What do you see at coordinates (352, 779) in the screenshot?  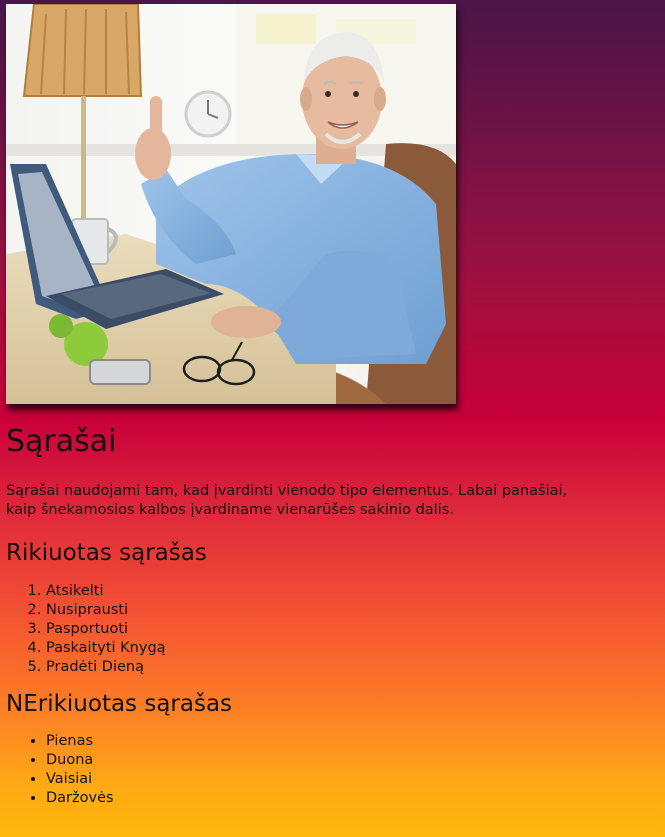 I see `list-item: Vaisiai` at bounding box center [352, 779].